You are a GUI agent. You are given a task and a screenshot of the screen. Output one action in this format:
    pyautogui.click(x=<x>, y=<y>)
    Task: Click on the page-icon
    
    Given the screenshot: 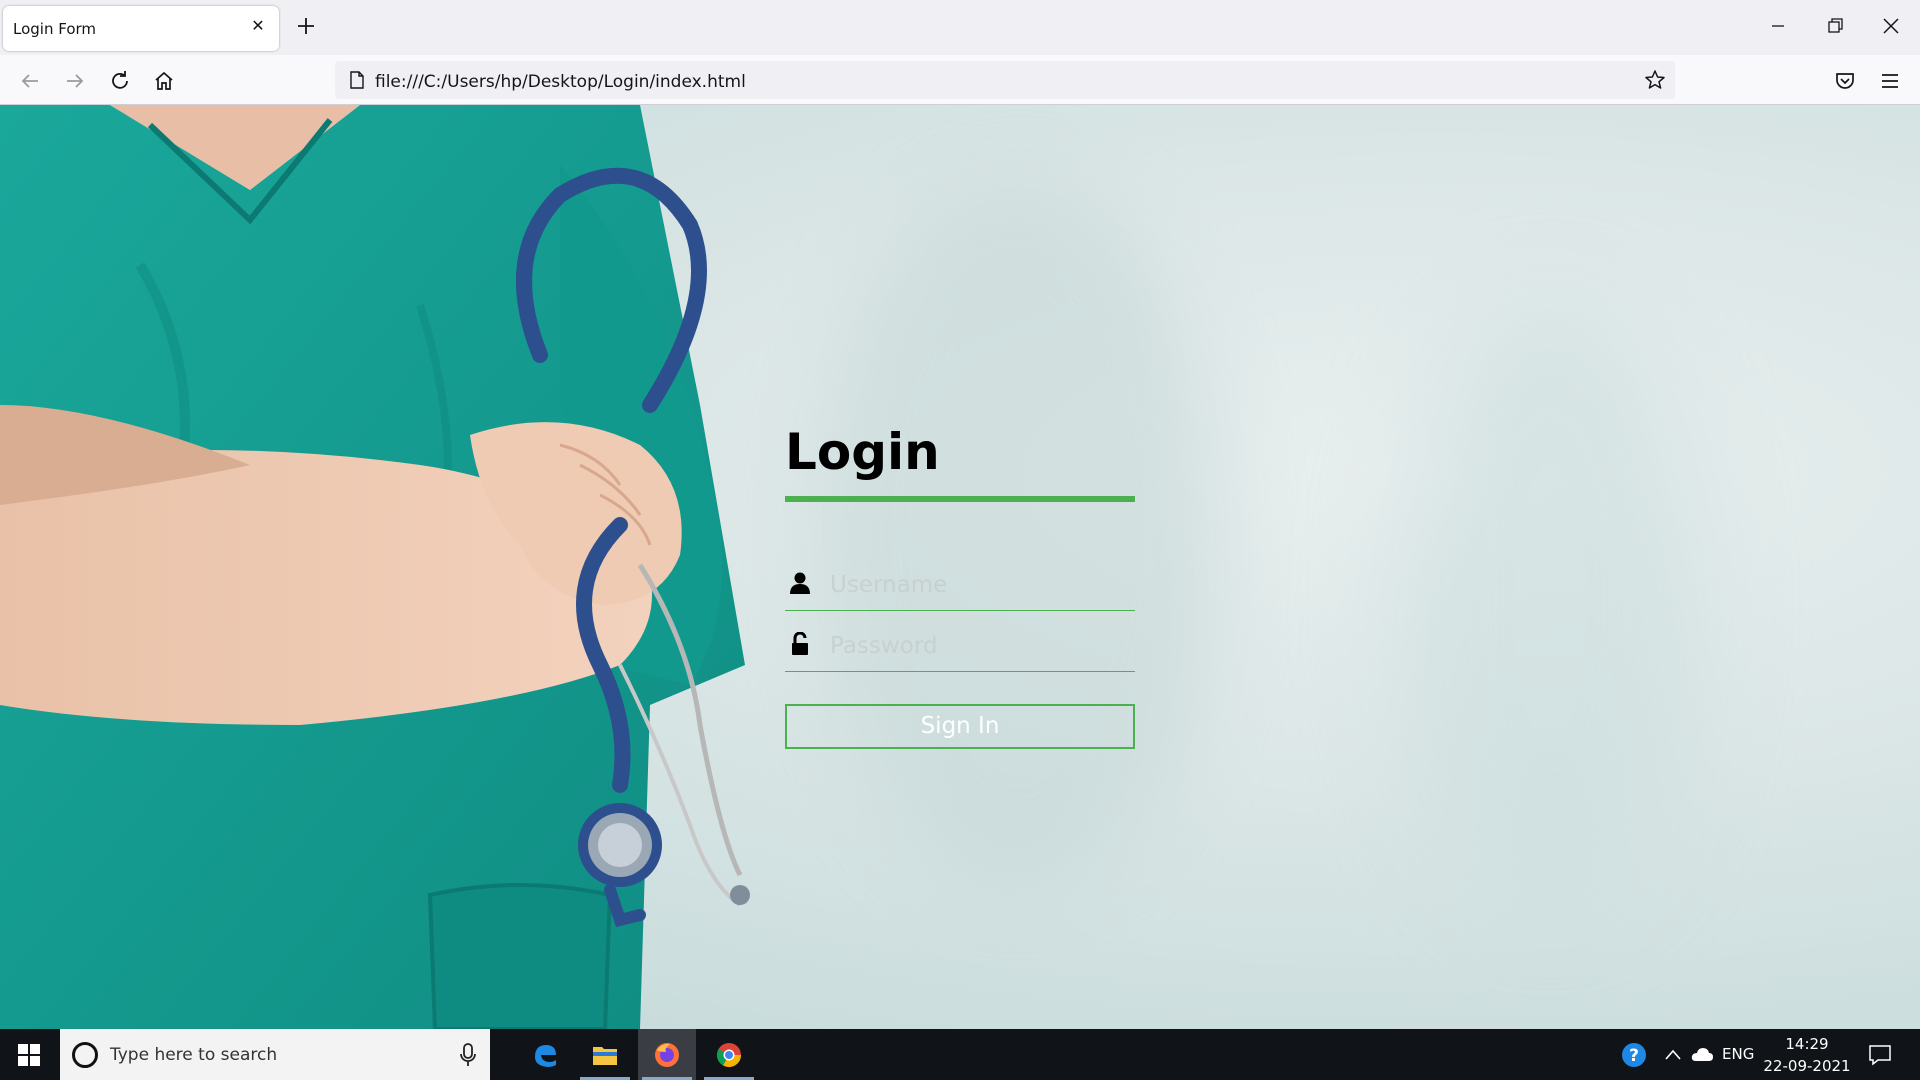 What is the action you would take?
    pyautogui.click(x=357, y=80)
    